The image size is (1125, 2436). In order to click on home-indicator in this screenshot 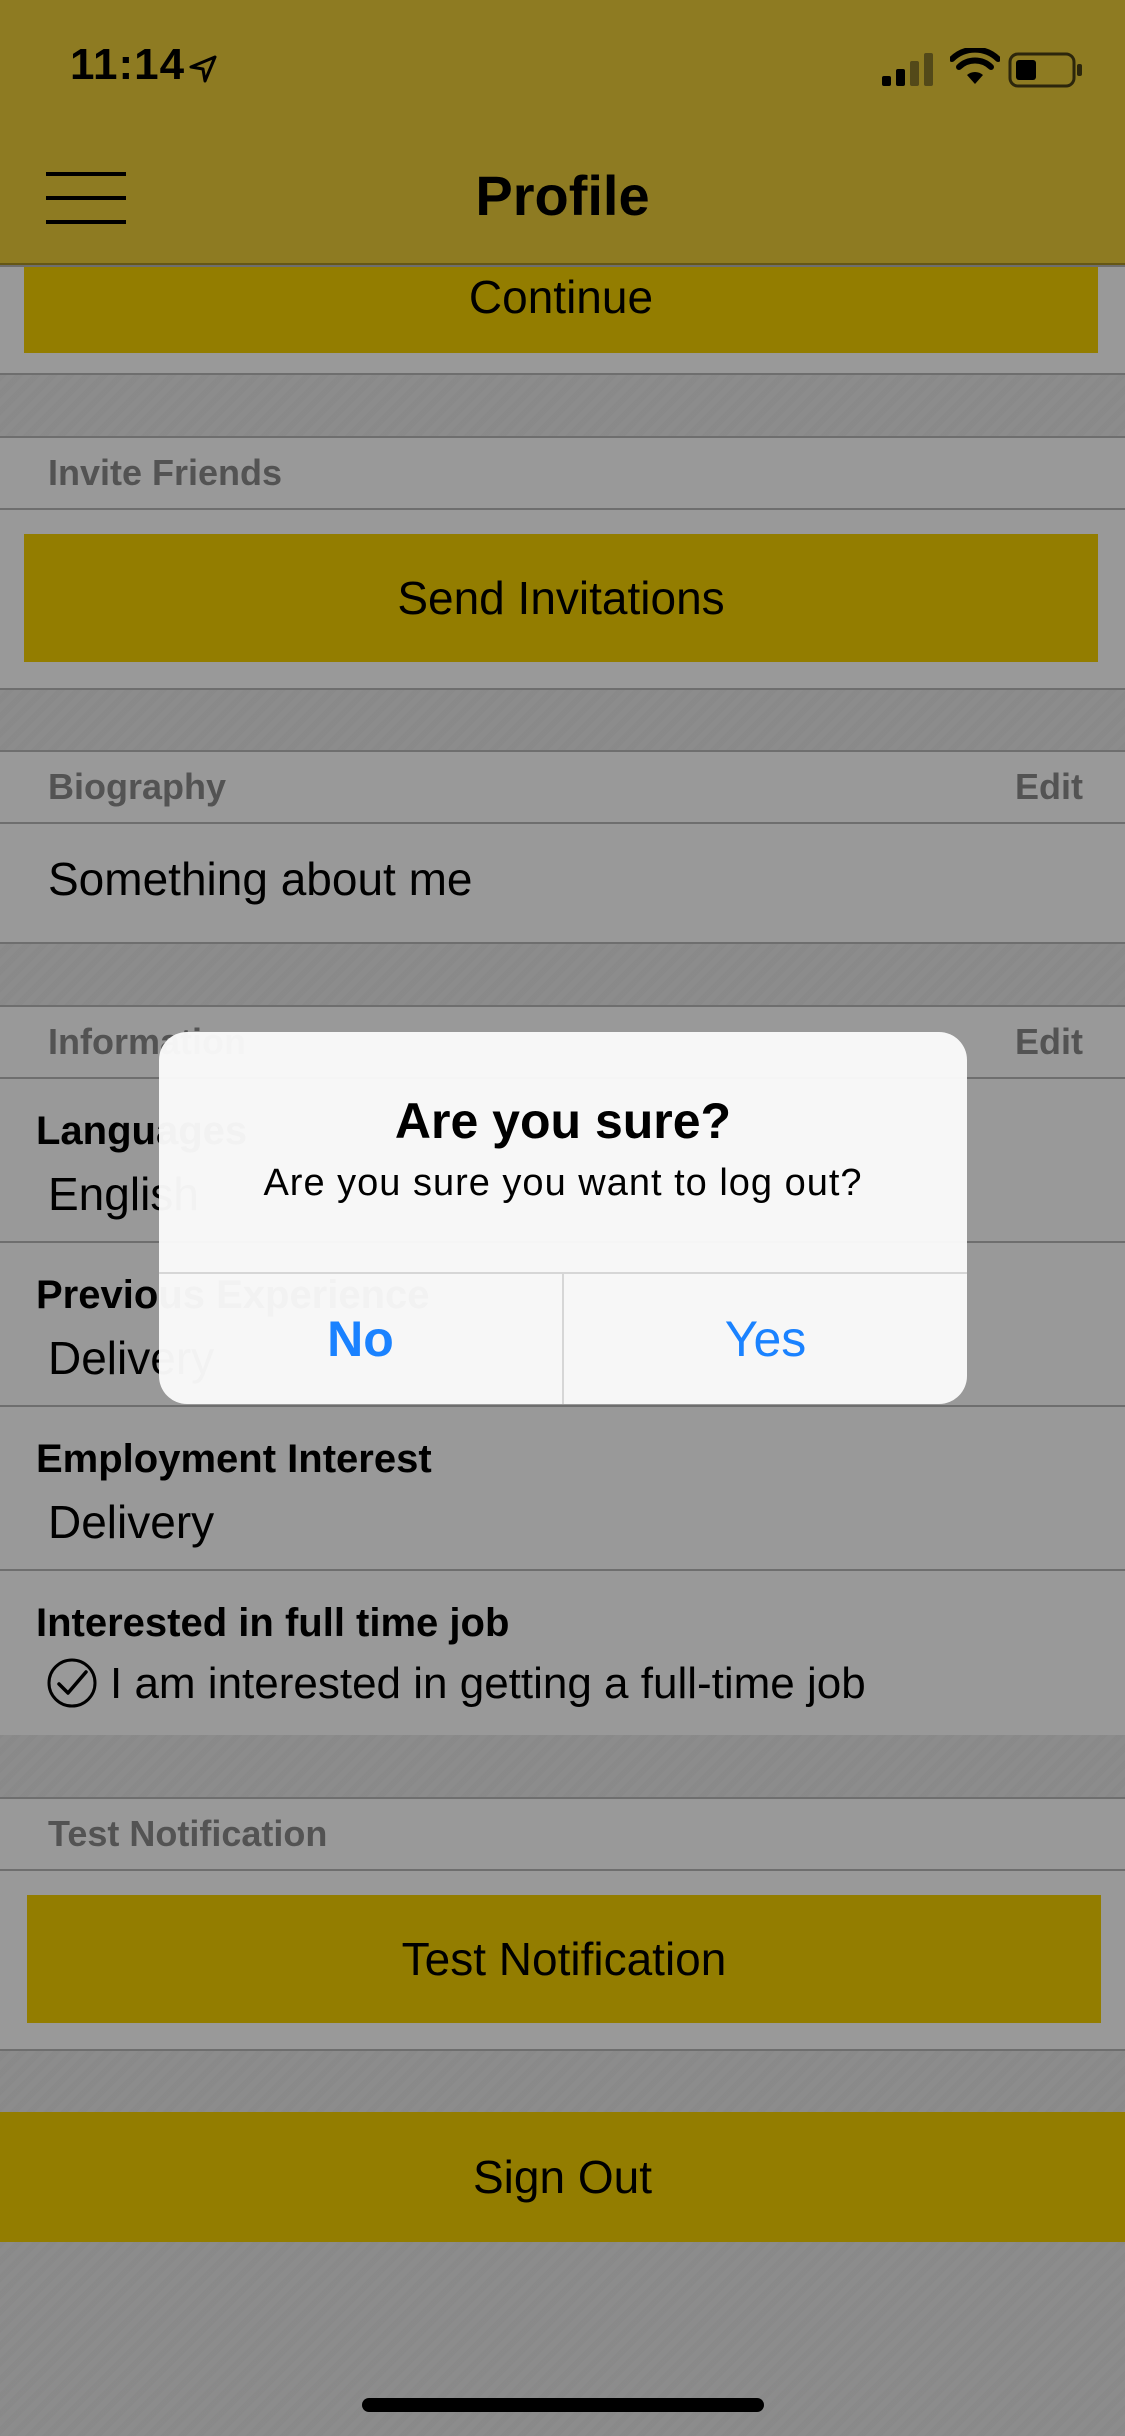, I will do `click(563, 2405)`.